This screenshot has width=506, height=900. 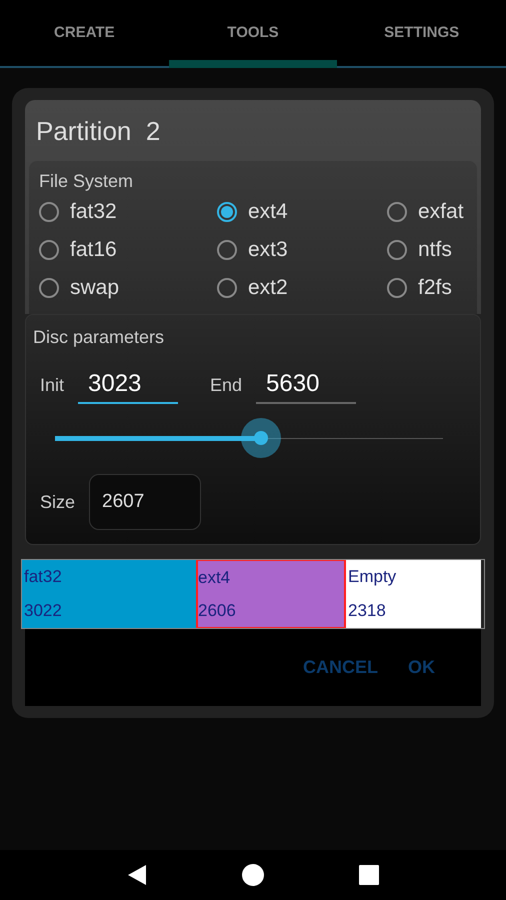 What do you see at coordinates (43, 611) in the screenshot?
I see `partition-size: 3022` at bounding box center [43, 611].